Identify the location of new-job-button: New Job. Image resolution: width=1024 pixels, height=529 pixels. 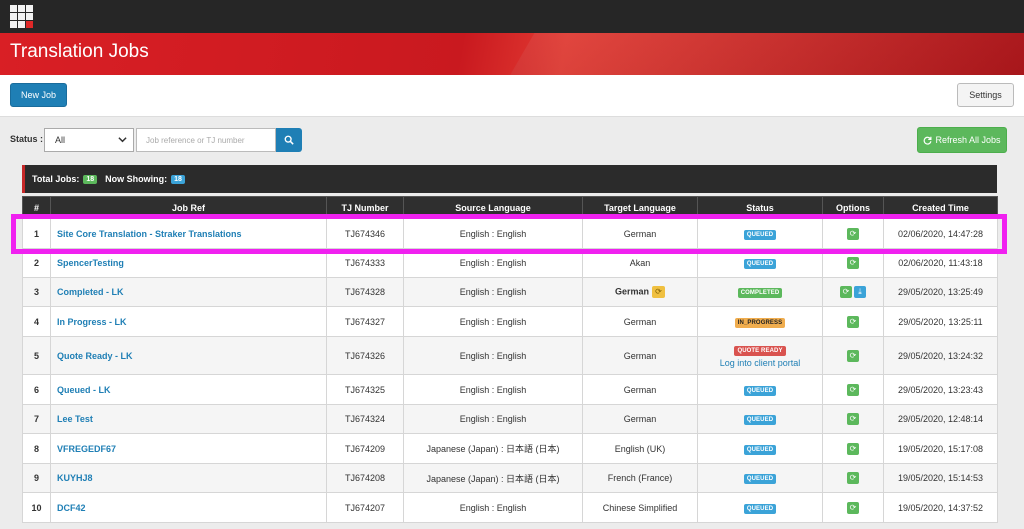
(38, 95).